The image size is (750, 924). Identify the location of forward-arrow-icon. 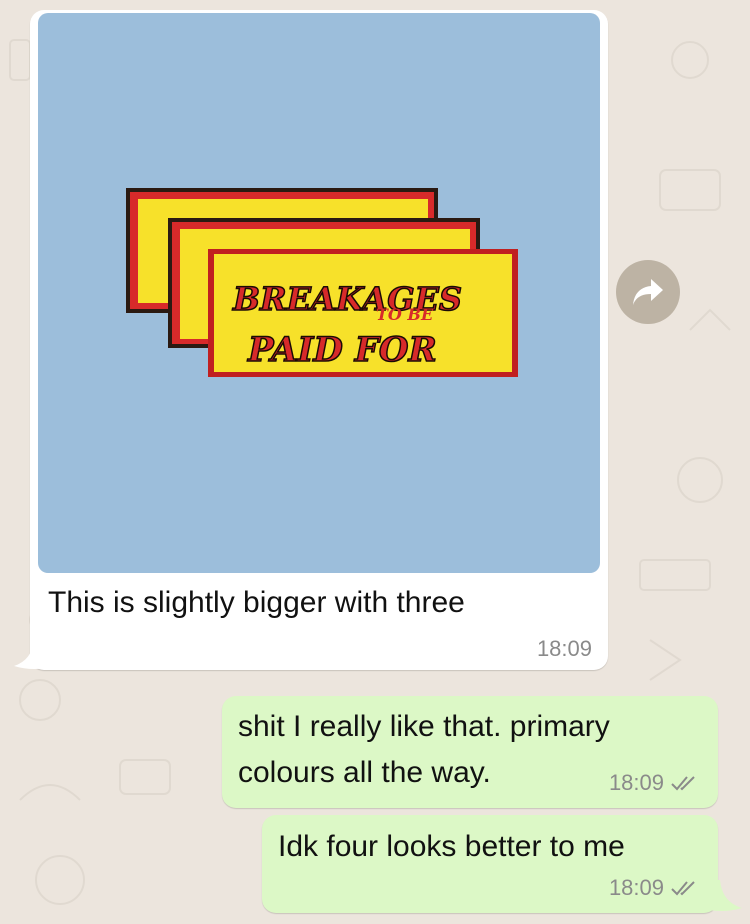
(648, 292).